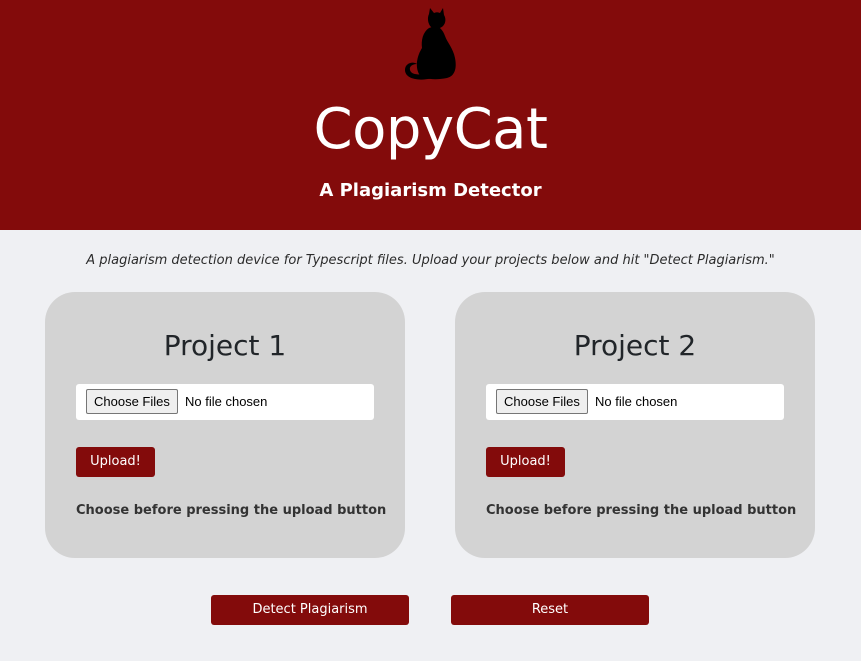 The width and height of the screenshot is (861, 661). Describe the element at coordinates (641, 510) in the screenshot. I see `project-2-hint: Choose before pressing the upload button` at that location.